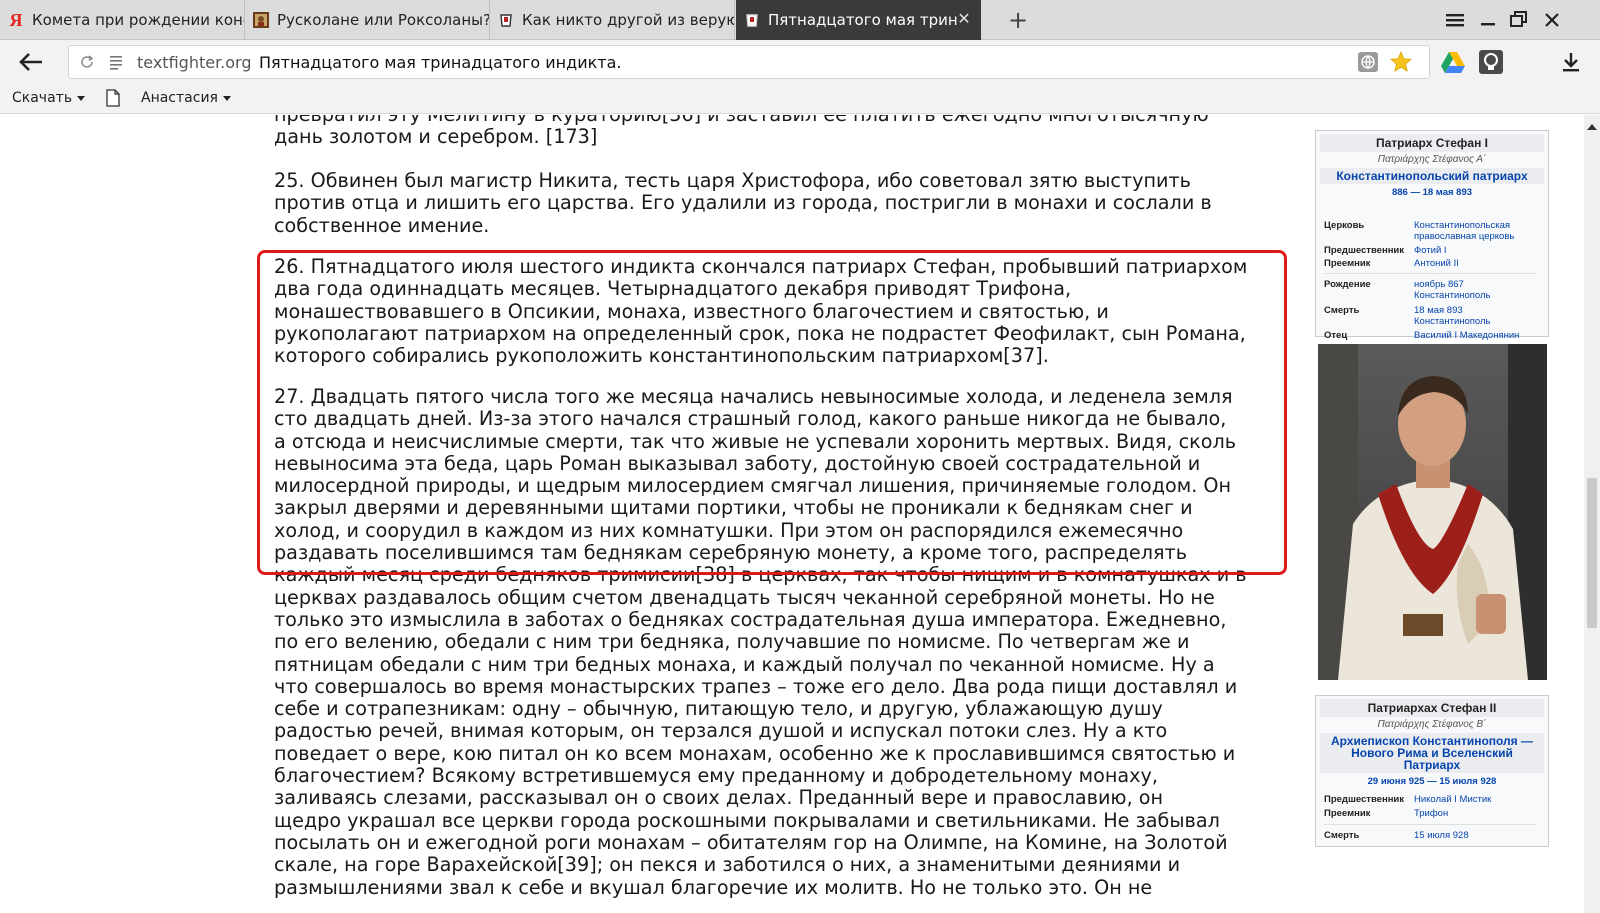  Describe the element at coordinates (81, 98) in the screenshot. I see `chevron-down-icon` at that location.